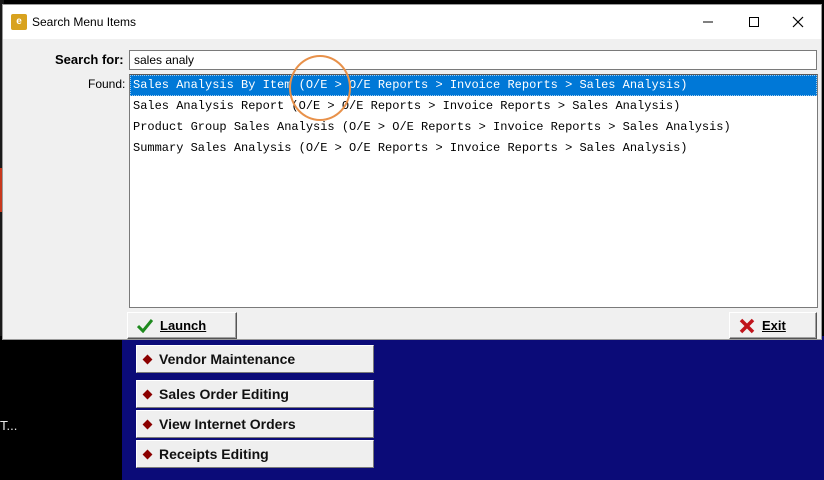  I want to click on exit-button: Exit, so click(773, 325).